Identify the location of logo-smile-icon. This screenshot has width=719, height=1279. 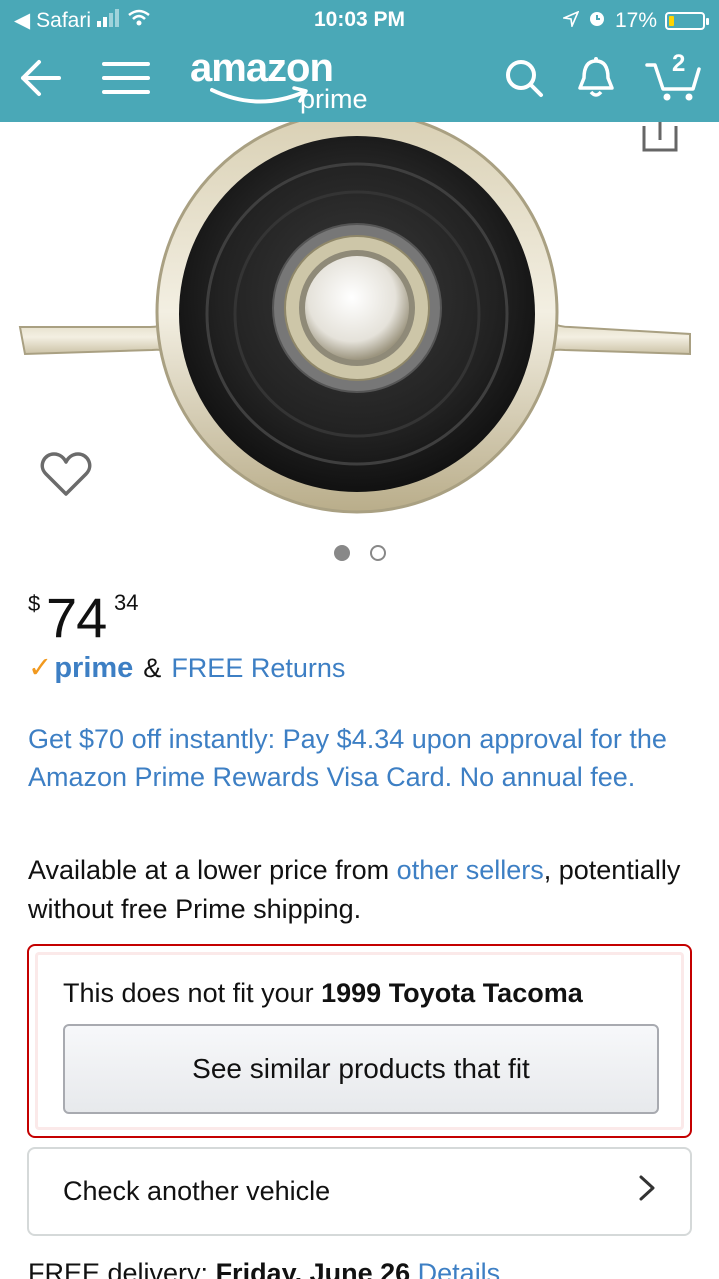
(259, 95).